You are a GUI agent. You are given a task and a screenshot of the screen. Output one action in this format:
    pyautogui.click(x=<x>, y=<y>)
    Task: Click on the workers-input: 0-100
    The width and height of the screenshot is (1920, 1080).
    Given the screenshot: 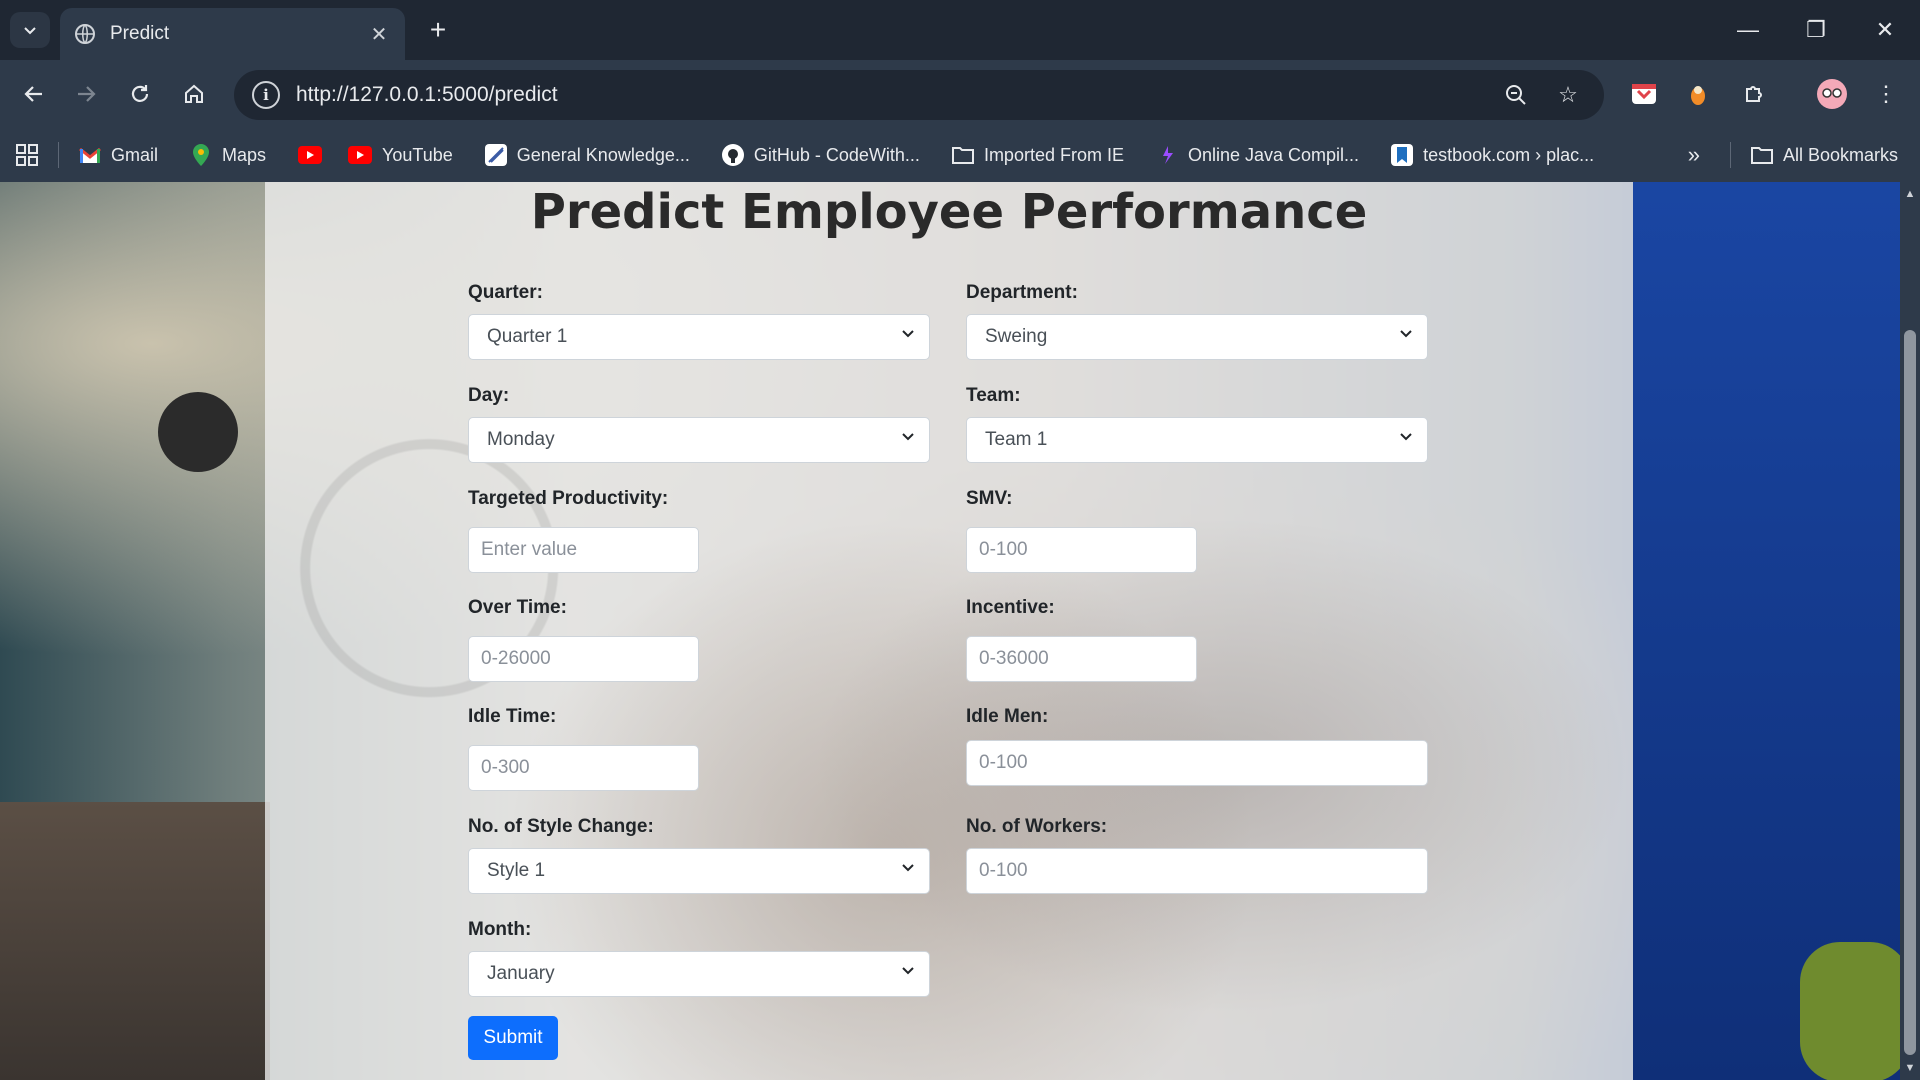 What is the action you would take?
    pyautogui.click(x=1197, y=871)
    